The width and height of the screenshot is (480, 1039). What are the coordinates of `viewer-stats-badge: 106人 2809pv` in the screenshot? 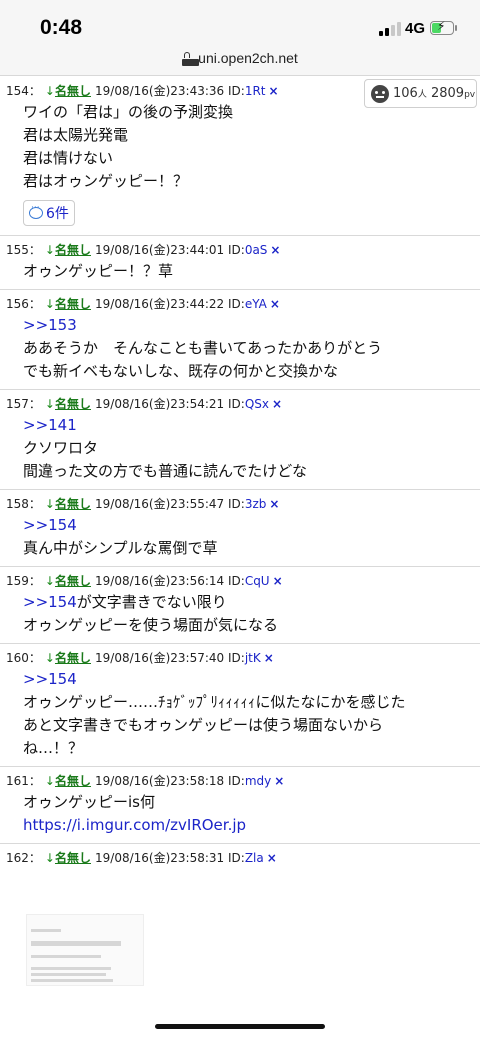 It's located at (420, 93).